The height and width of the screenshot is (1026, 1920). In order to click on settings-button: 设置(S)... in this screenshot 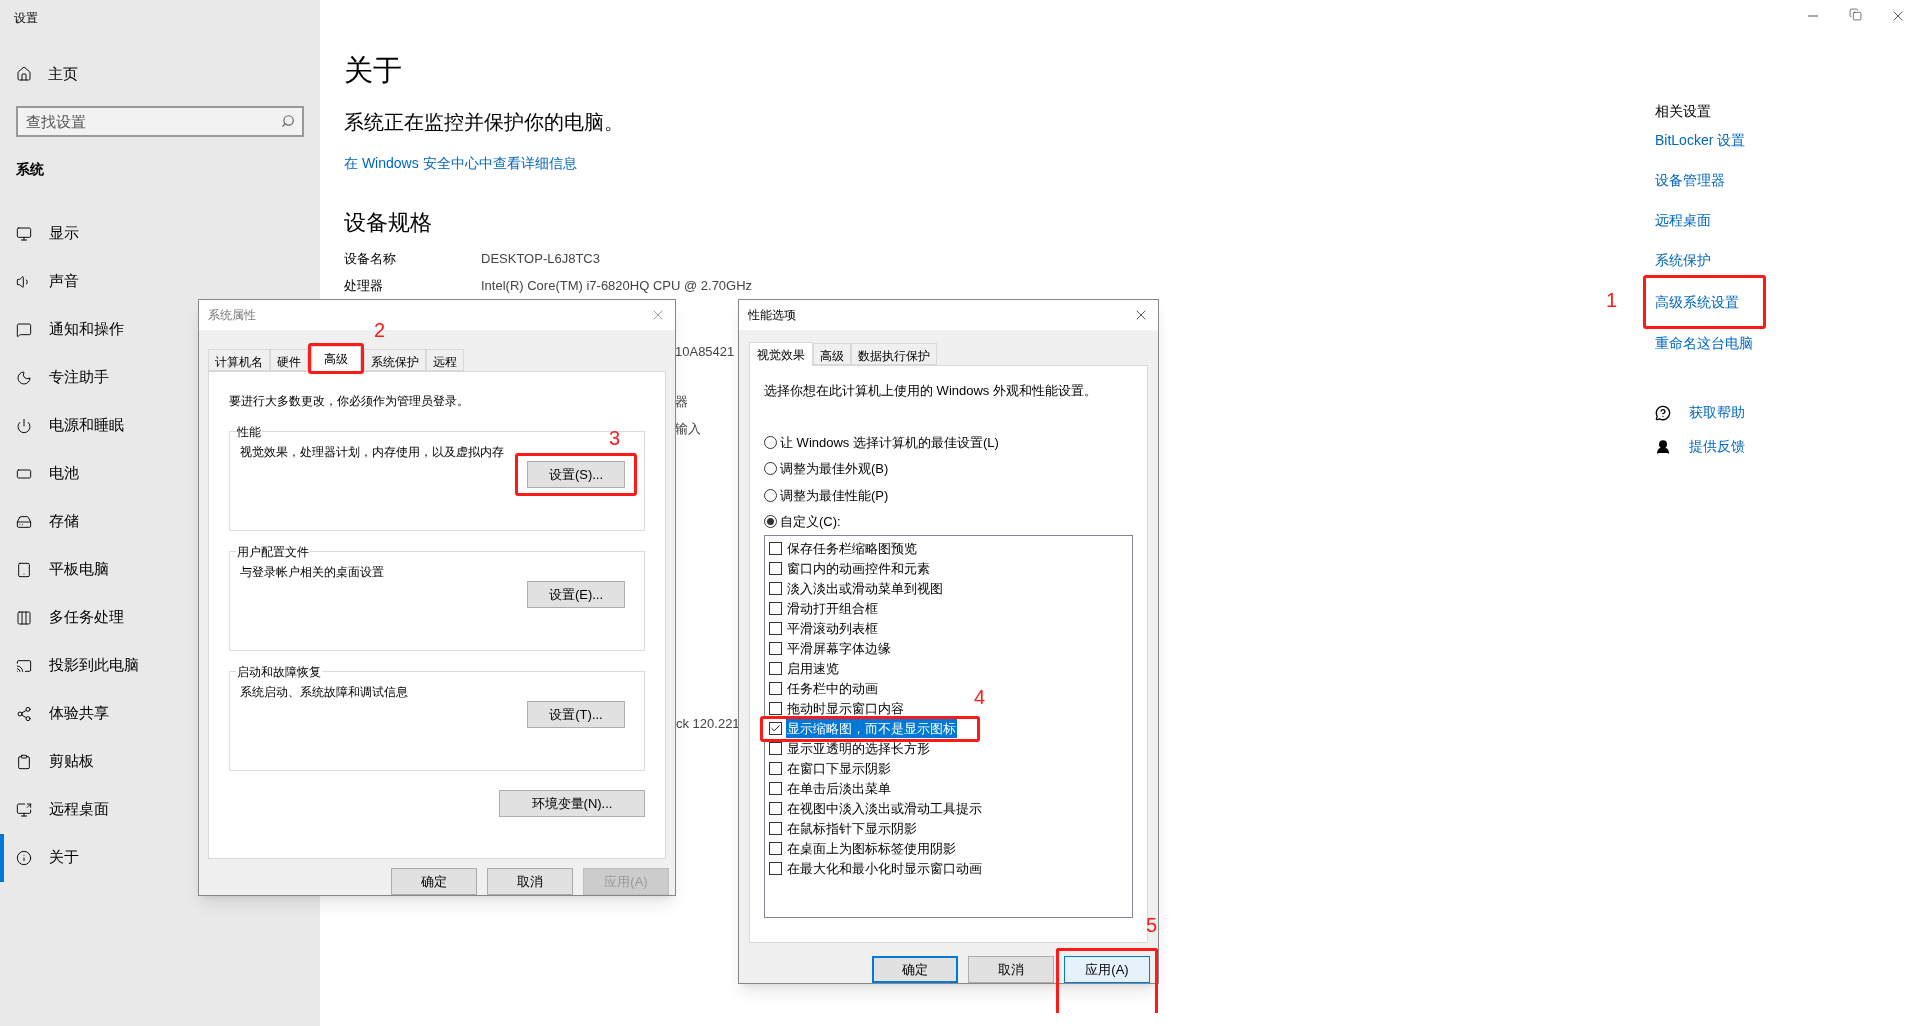, I will do `click(576, 474)`.